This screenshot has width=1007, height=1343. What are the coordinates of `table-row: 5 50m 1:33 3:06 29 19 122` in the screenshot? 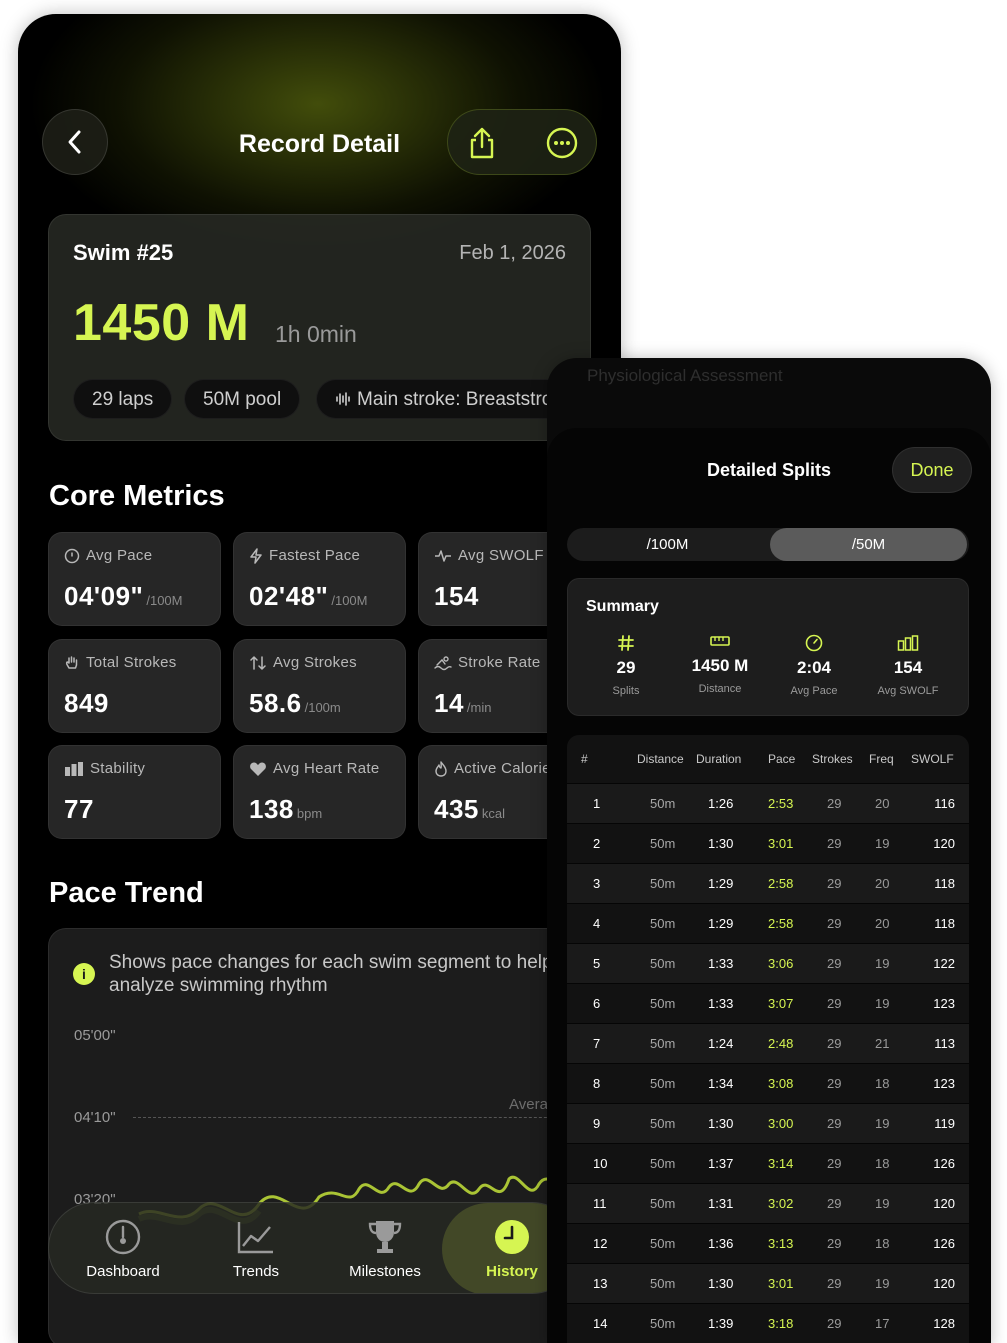 It's located at (768, 963).